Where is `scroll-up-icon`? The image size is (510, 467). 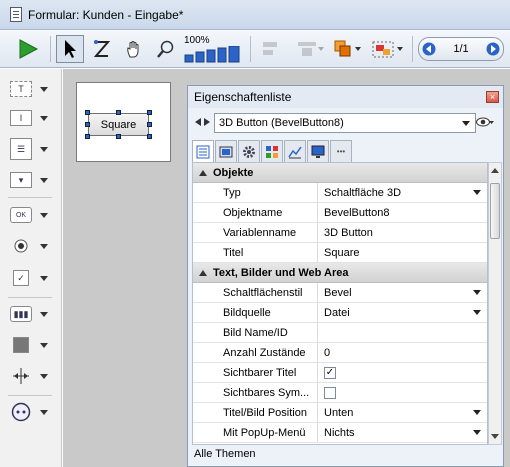 scroll-up-icon is located at coordinates (495, 170).